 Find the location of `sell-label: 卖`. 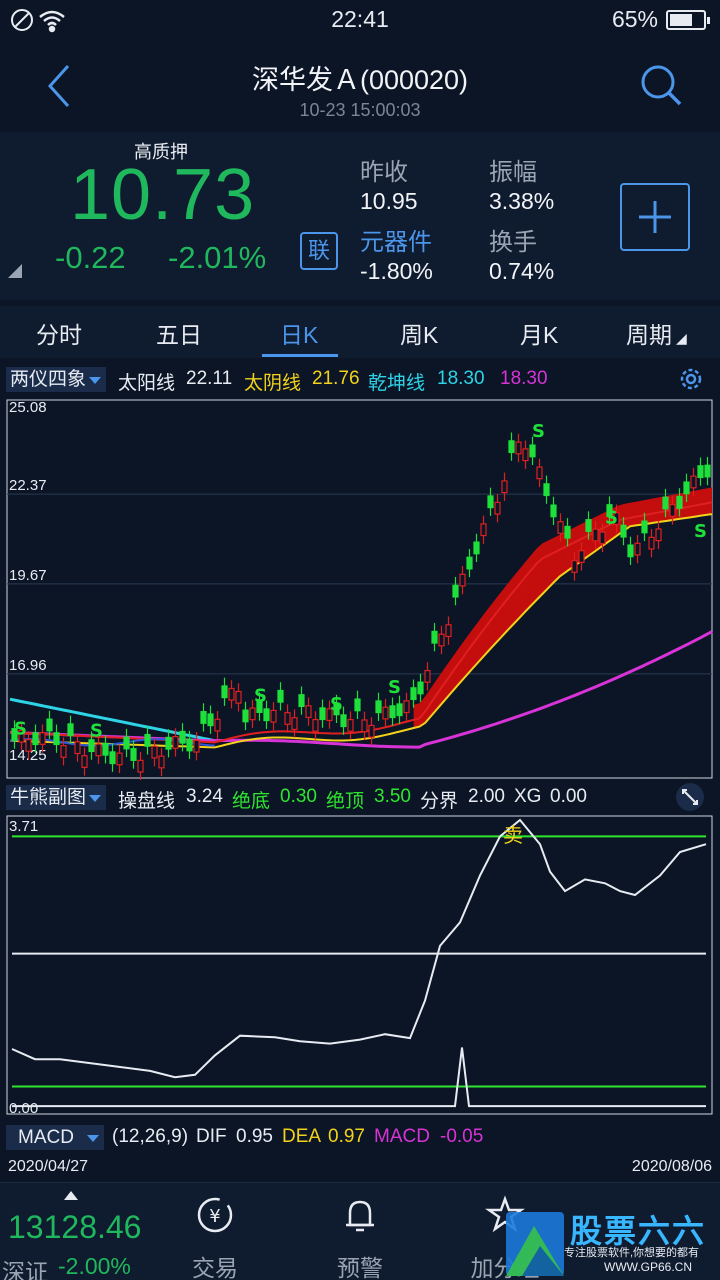

sell-label: 卖 is located at coordinates (513, 835).